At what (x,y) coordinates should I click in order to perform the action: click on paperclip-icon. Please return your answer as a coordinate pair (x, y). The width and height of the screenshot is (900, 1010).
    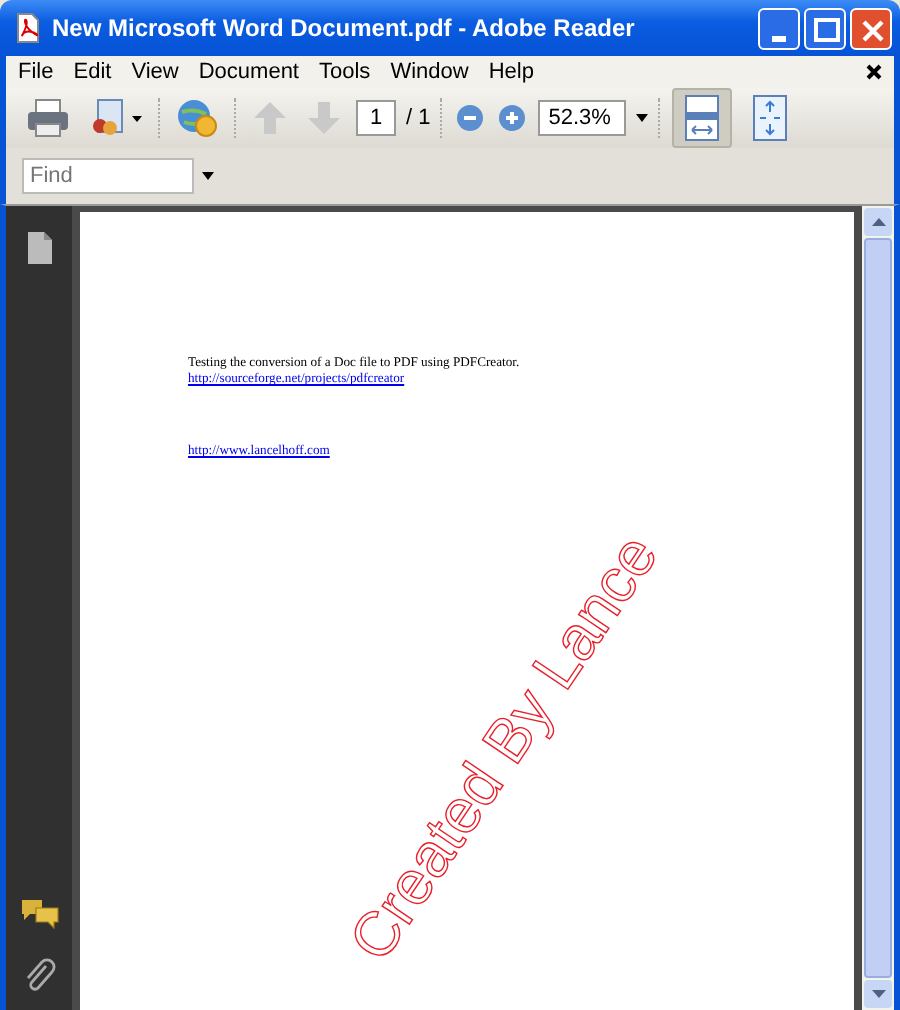
    Looking at the image, I should click on (39, 976).